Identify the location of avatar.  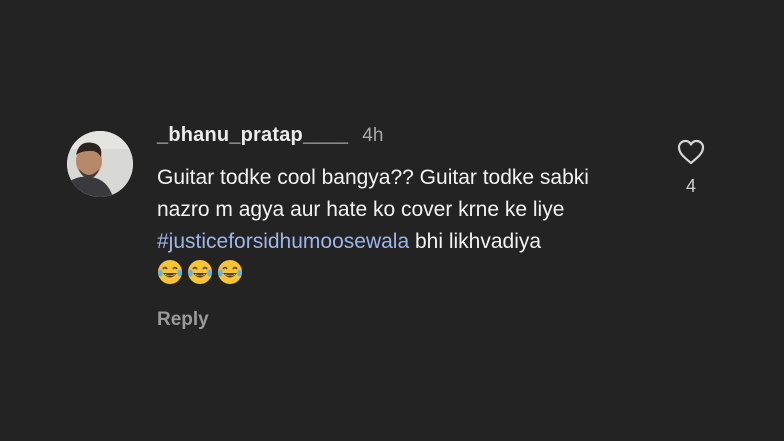
(100, 164).